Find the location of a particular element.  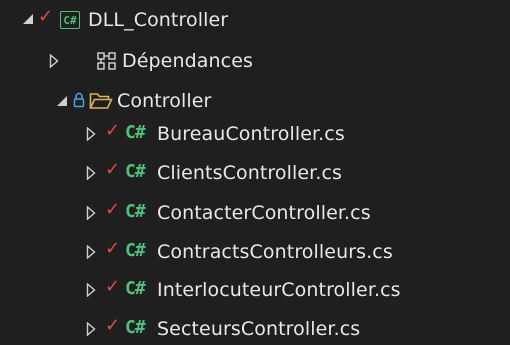

file-name: ClientsController.cs is located at coordinates (250, 173).